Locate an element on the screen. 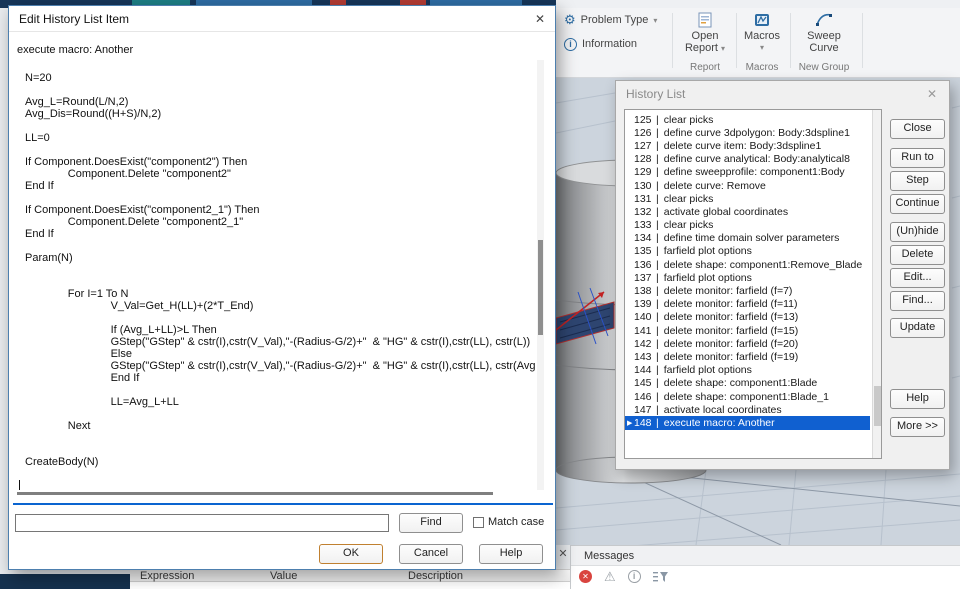 This screenshot has width=960, height=589. history-list-item: 139 | delete monitor: farfield (f=11) is located at coordinates (753, 304).